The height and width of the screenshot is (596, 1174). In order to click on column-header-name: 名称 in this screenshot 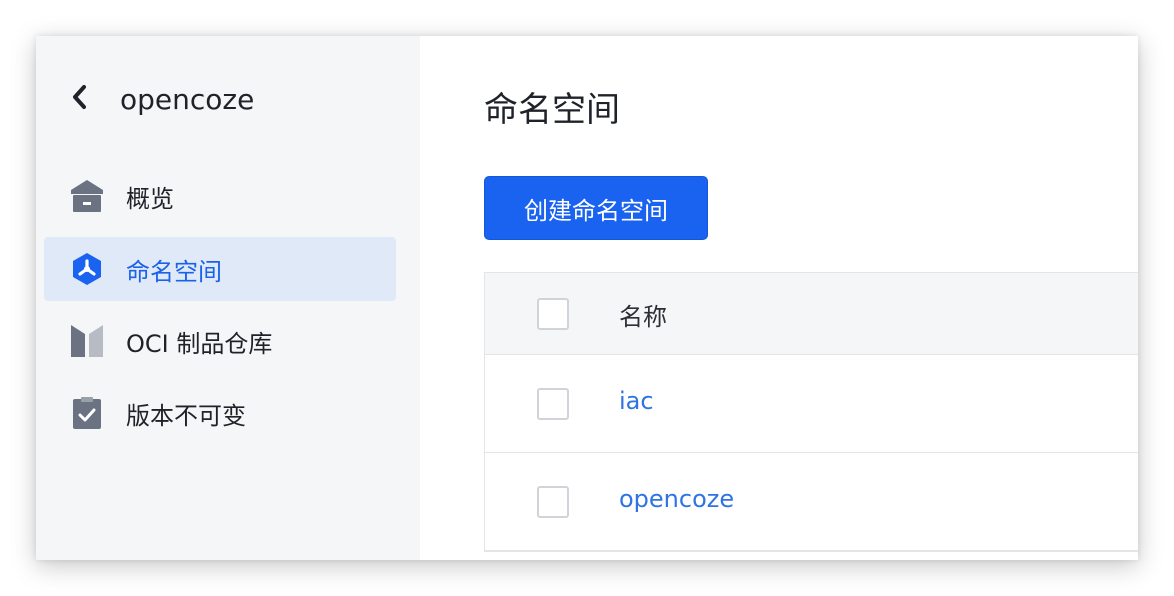, I will do `click(643, 317)`.